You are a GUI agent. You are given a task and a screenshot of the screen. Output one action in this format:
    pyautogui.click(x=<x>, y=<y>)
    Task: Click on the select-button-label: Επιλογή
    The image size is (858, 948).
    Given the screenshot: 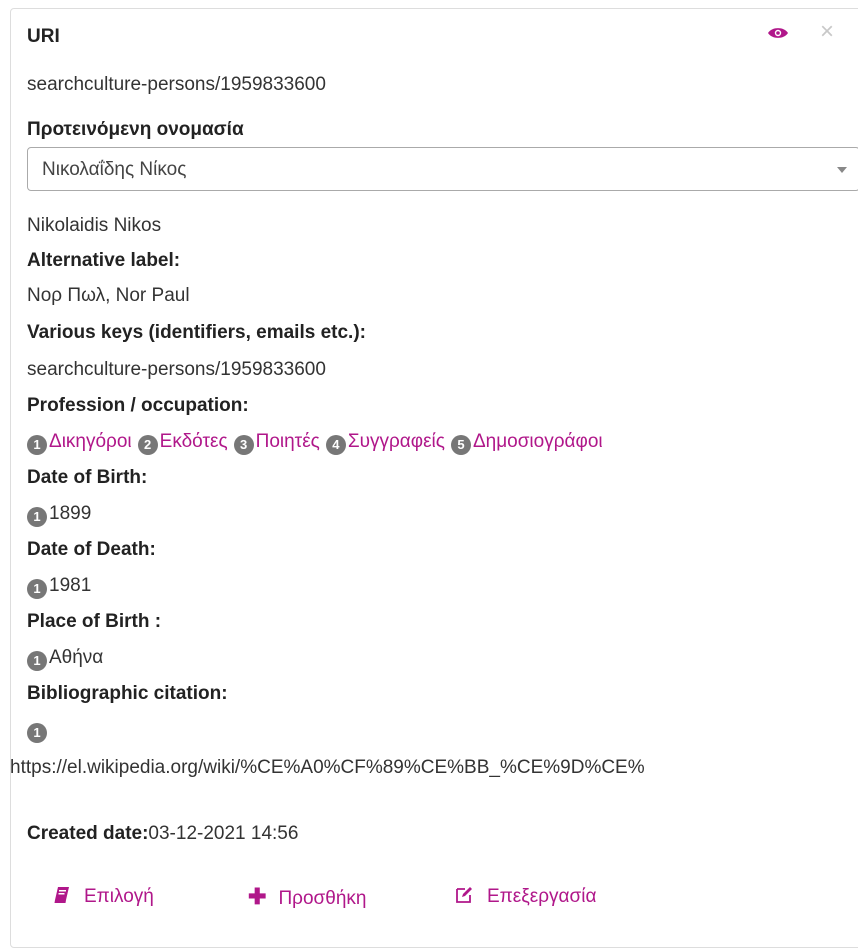 What is the action you would take?
    pyautogui.click(x=119, y=896)
    